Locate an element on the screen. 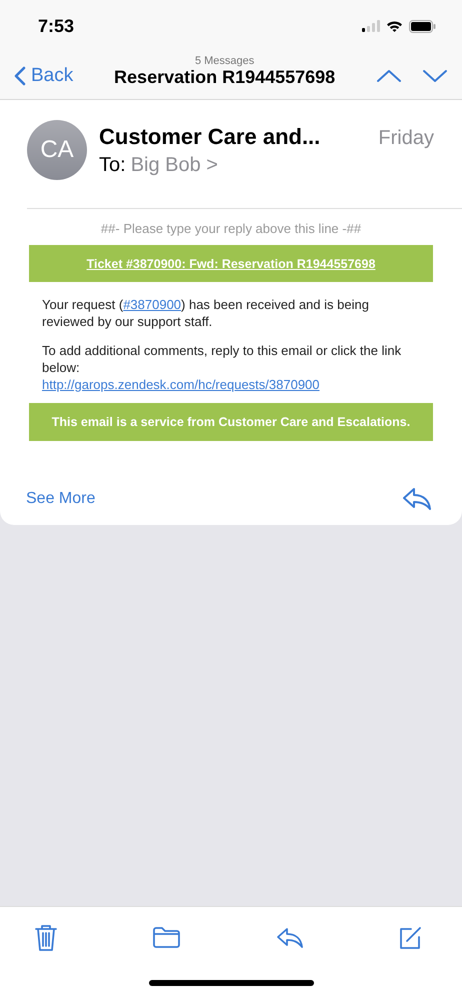 This screenshot has width=462, height=1000. battery-icon is located at coordinates (422, 26).